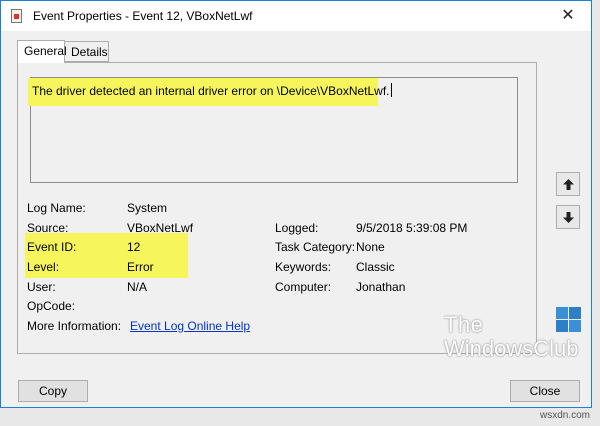 Image resolution: width=600 pixels, height=426 pixels. Describe the element at coordinates (303, 287) in the screenshot. I see `computer-label: Computer:` at that location.